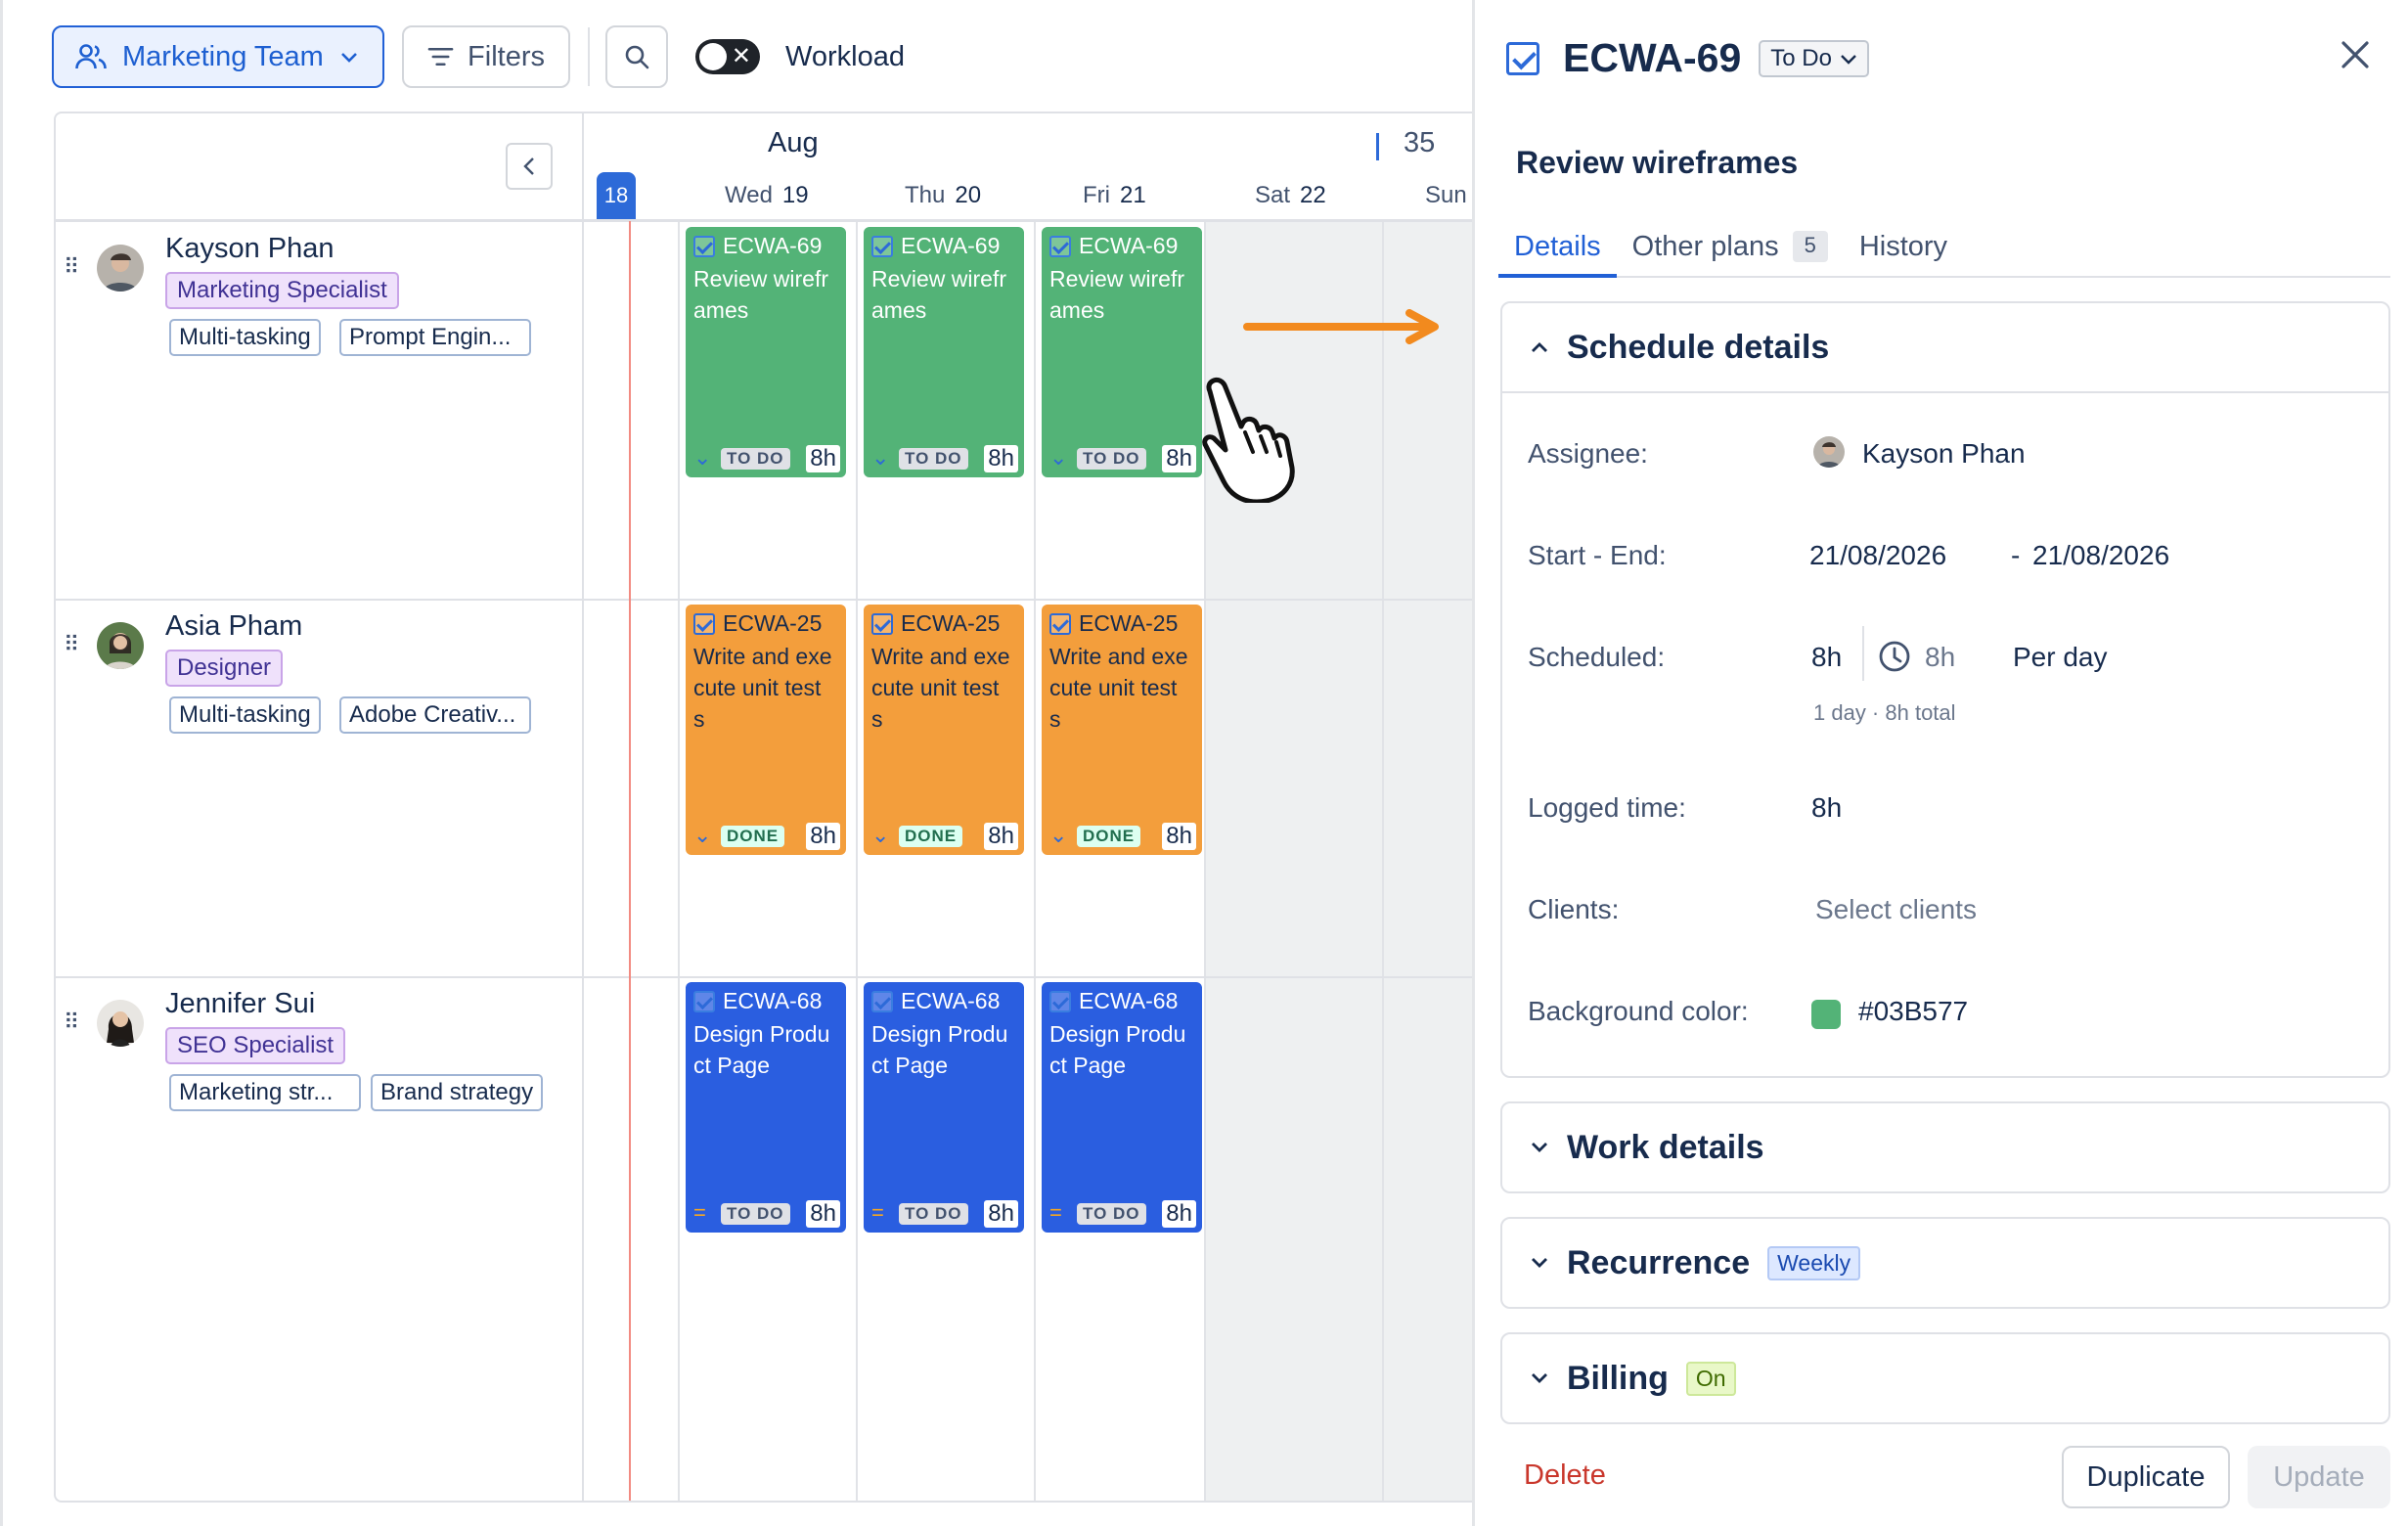 The height and width of the screenshot is (1526, 2408). Describe the element at coordinates (1913, 1011) in the screenshot. I see `background-color-value: #03B577` at that location.